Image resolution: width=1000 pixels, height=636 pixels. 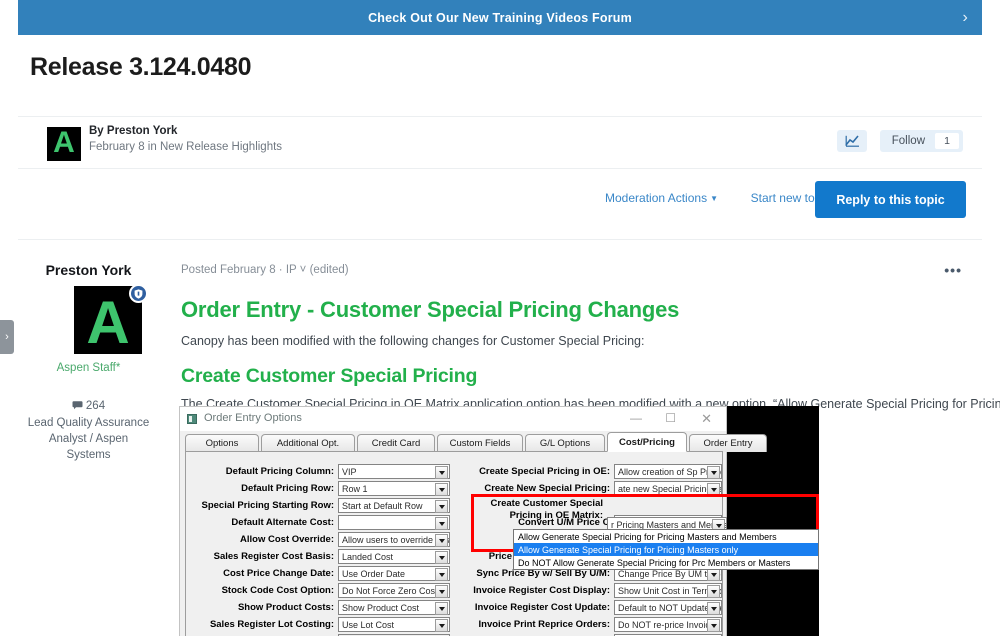 I want to click on stock-code-cost-option-combo: Do Not Force Zero Cost, so click(x=394, y=590).